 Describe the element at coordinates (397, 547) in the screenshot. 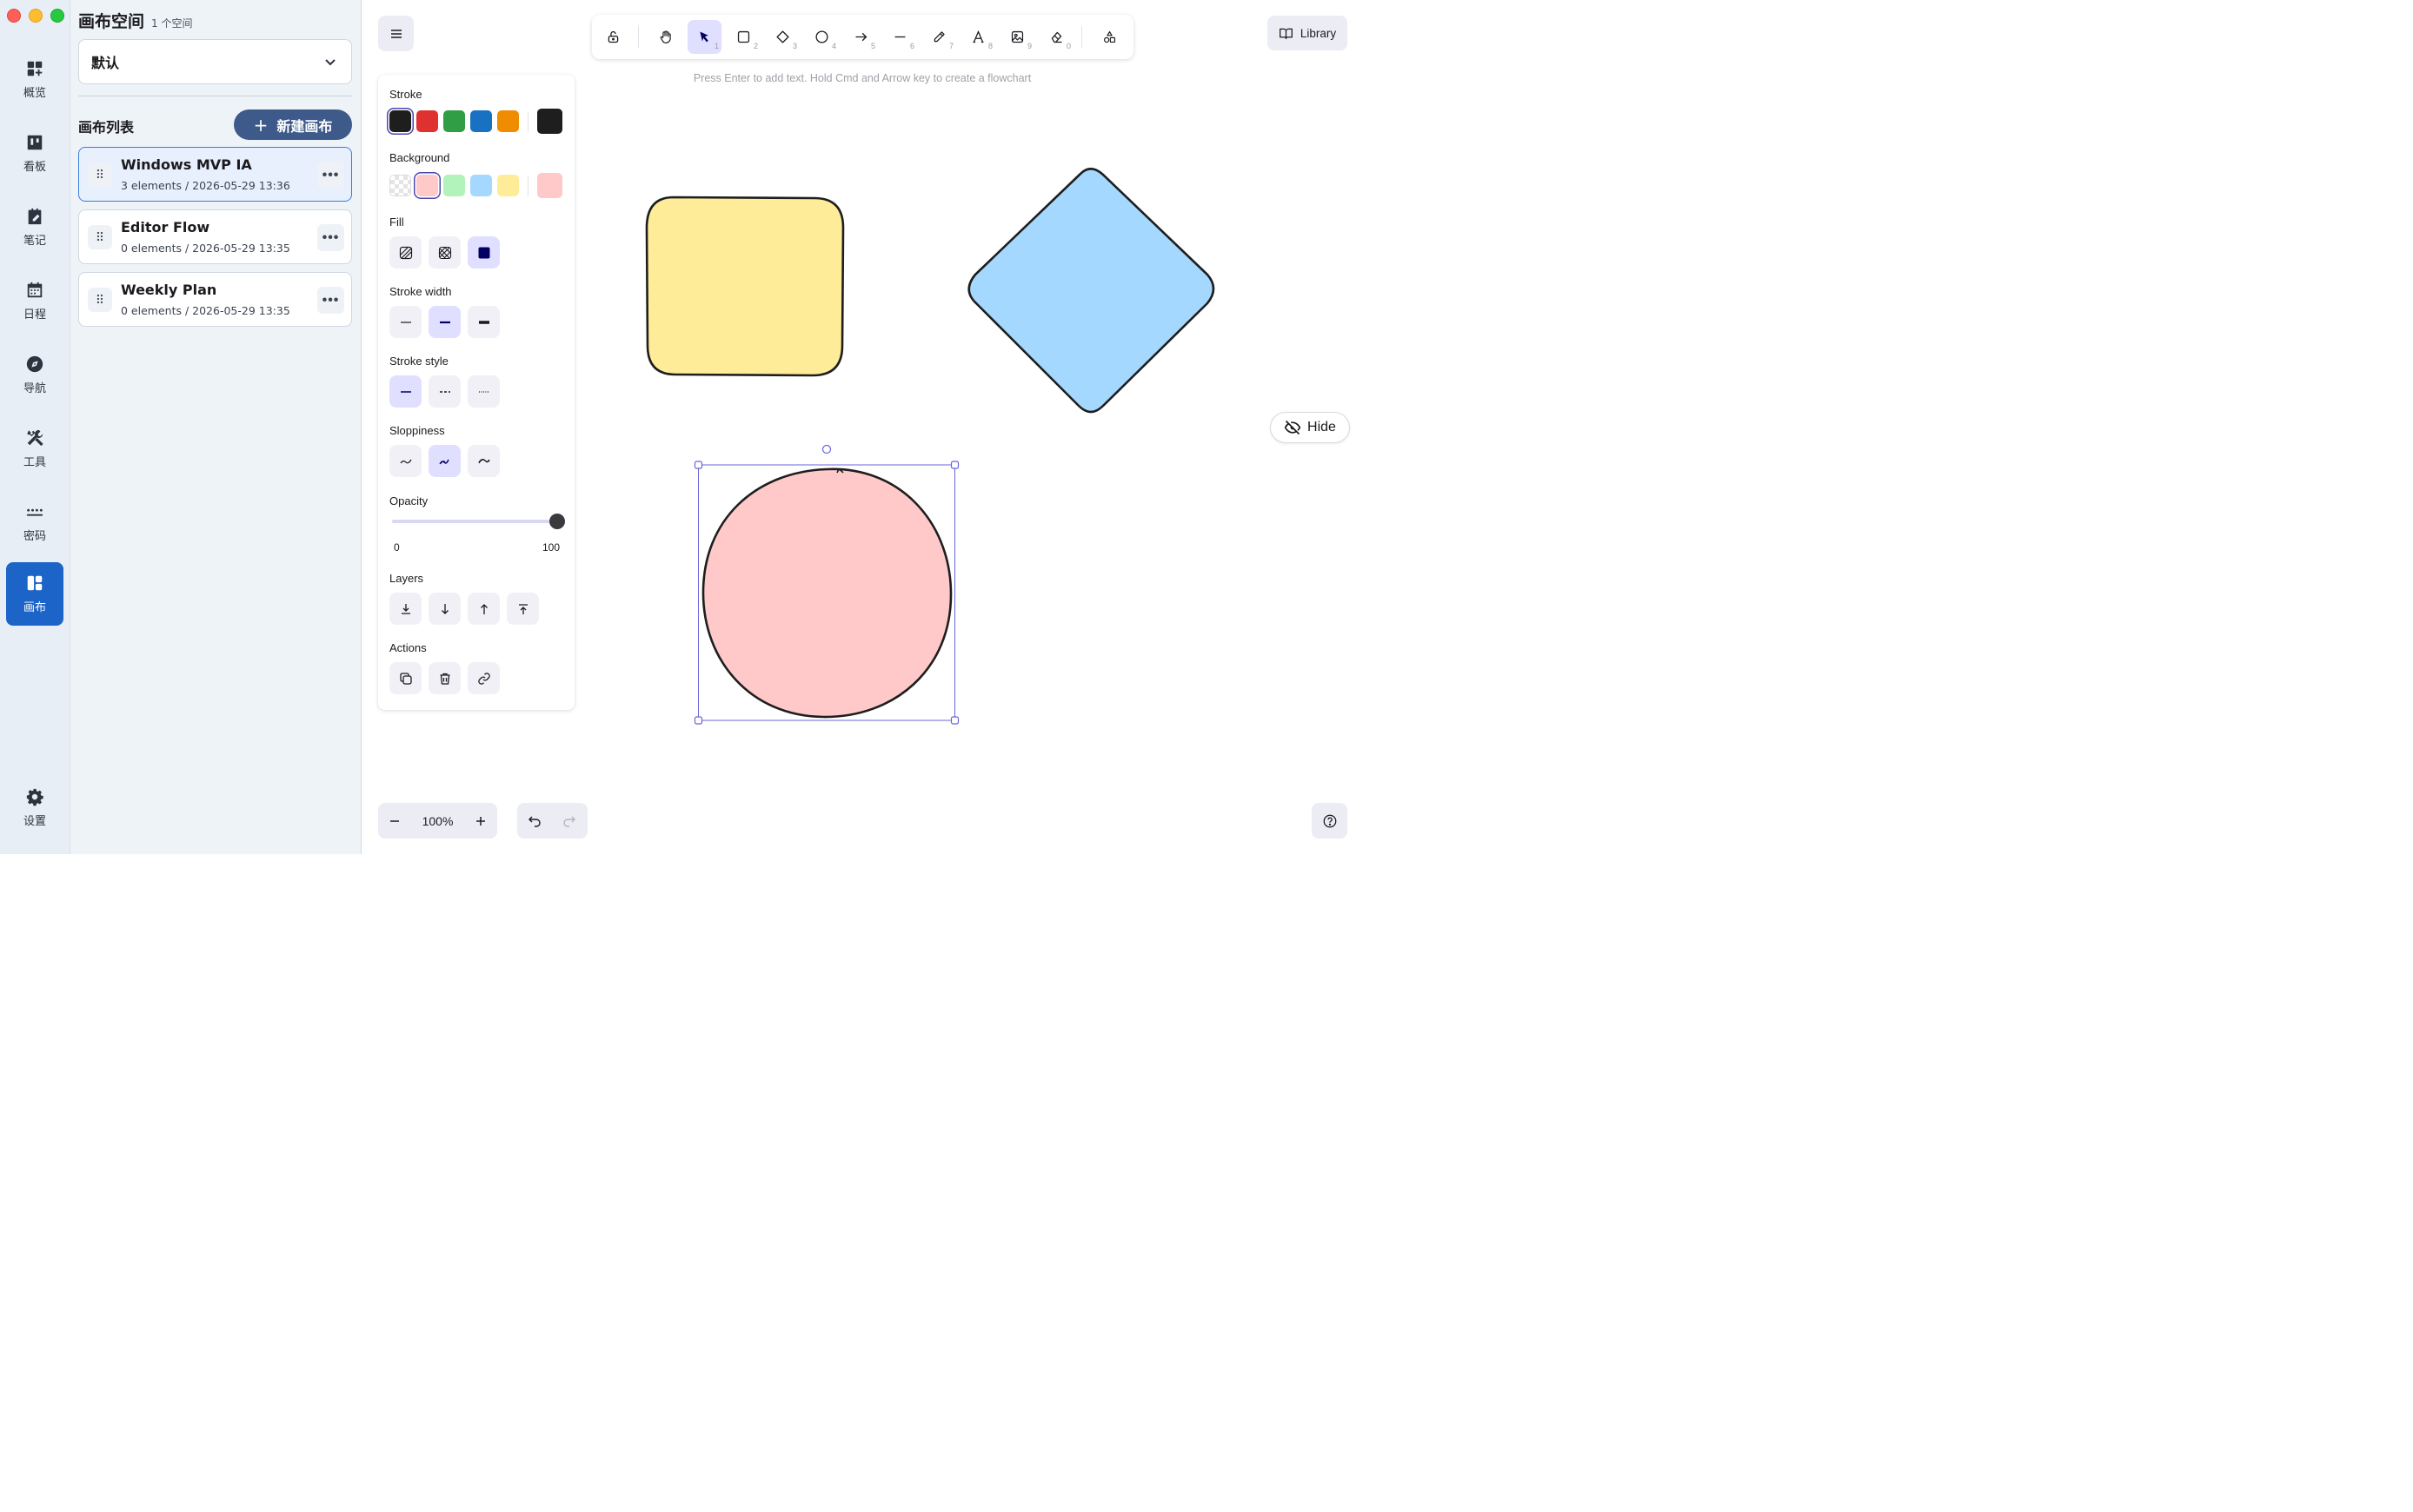

I see `opacity-min: 0` at that location.